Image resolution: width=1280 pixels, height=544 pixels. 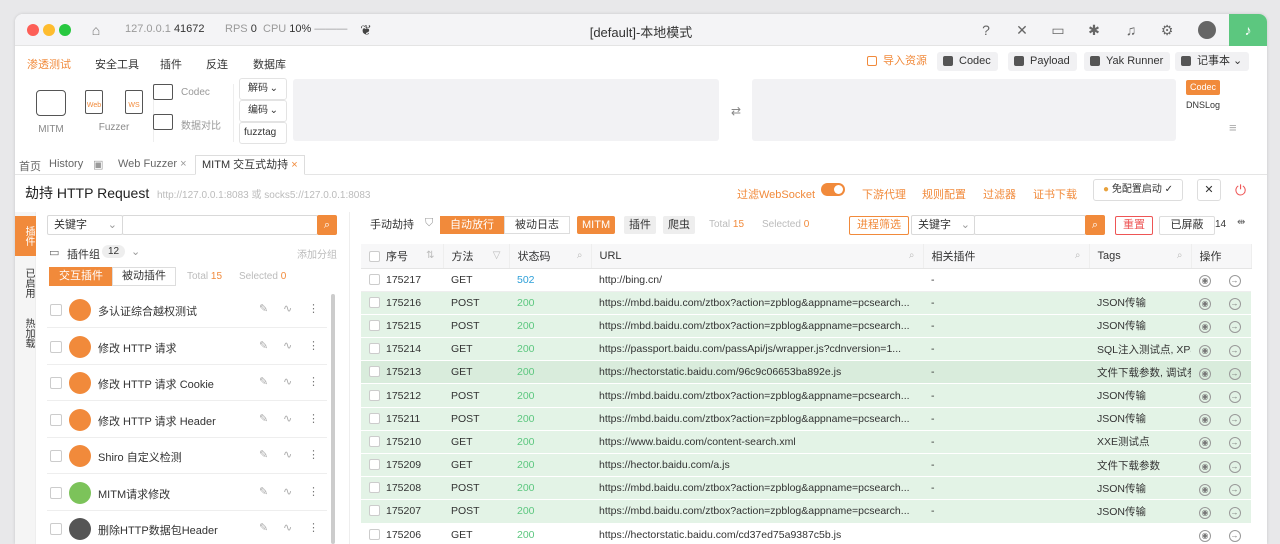 I want to click on list-item: Shiro 自定义检测 ✎ ∿ ⋮, so click(x=187, y=456).